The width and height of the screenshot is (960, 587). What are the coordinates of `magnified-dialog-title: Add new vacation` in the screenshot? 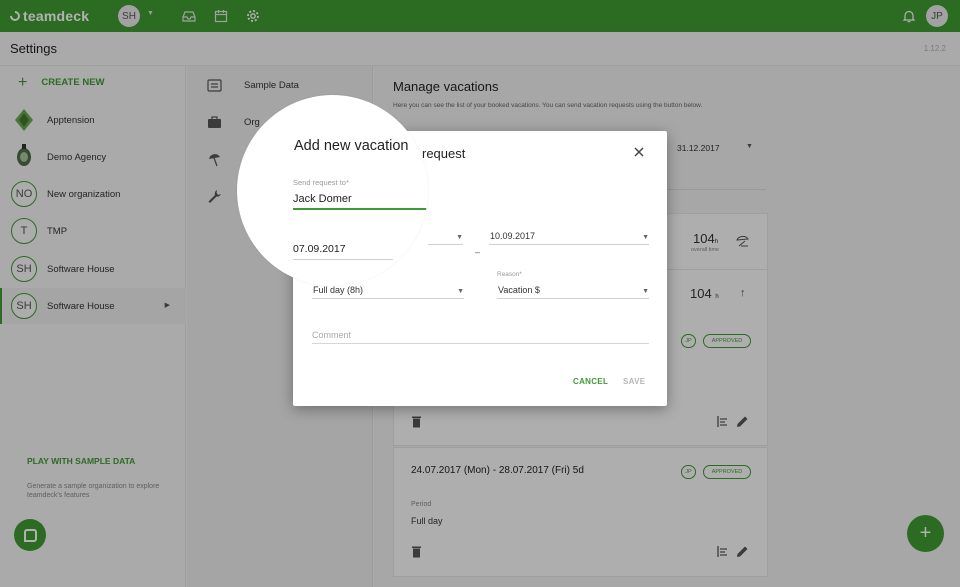 It's located at (351, 146).